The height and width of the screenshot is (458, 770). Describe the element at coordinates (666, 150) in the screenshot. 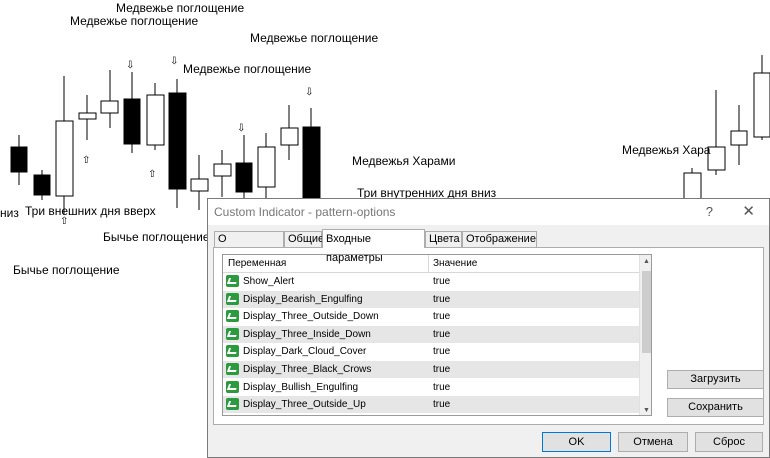

I see `pattern-label: Медвежья Хара` at that location.